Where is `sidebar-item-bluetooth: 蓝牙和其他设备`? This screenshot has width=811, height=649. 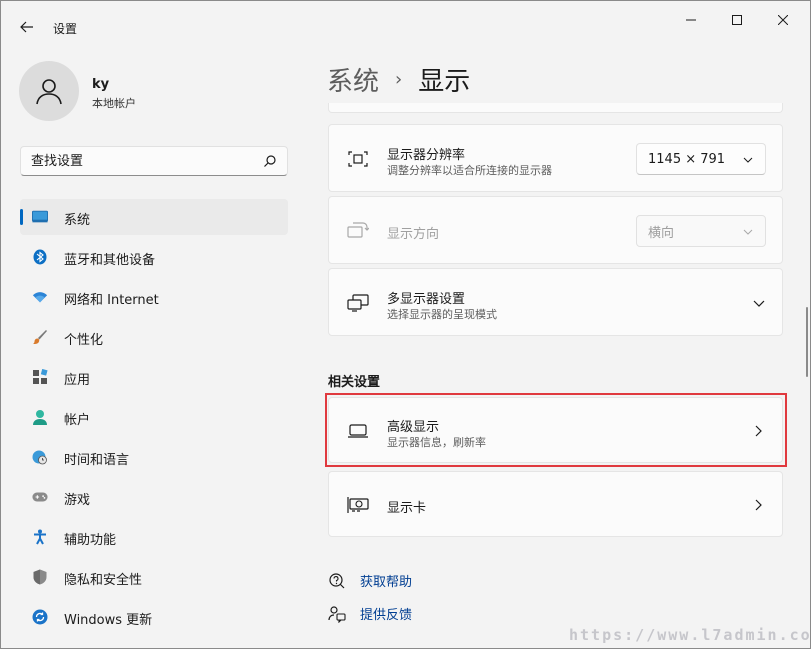
sidebar-item-bluetooth: 蓝牙和其他设备 is located at coordinates (154, 257).